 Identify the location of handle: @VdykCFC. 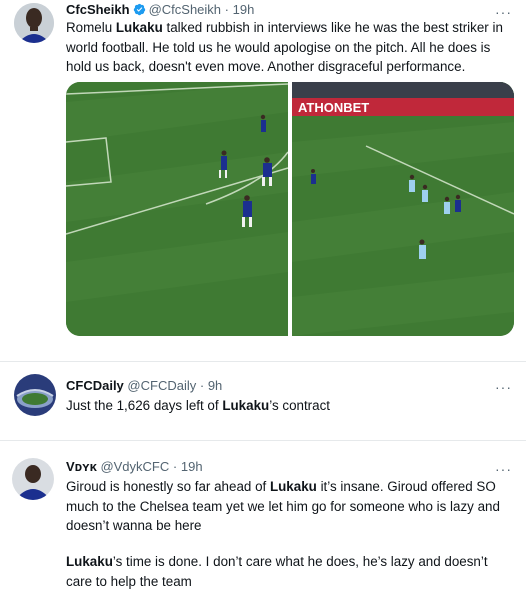
(134, 466).